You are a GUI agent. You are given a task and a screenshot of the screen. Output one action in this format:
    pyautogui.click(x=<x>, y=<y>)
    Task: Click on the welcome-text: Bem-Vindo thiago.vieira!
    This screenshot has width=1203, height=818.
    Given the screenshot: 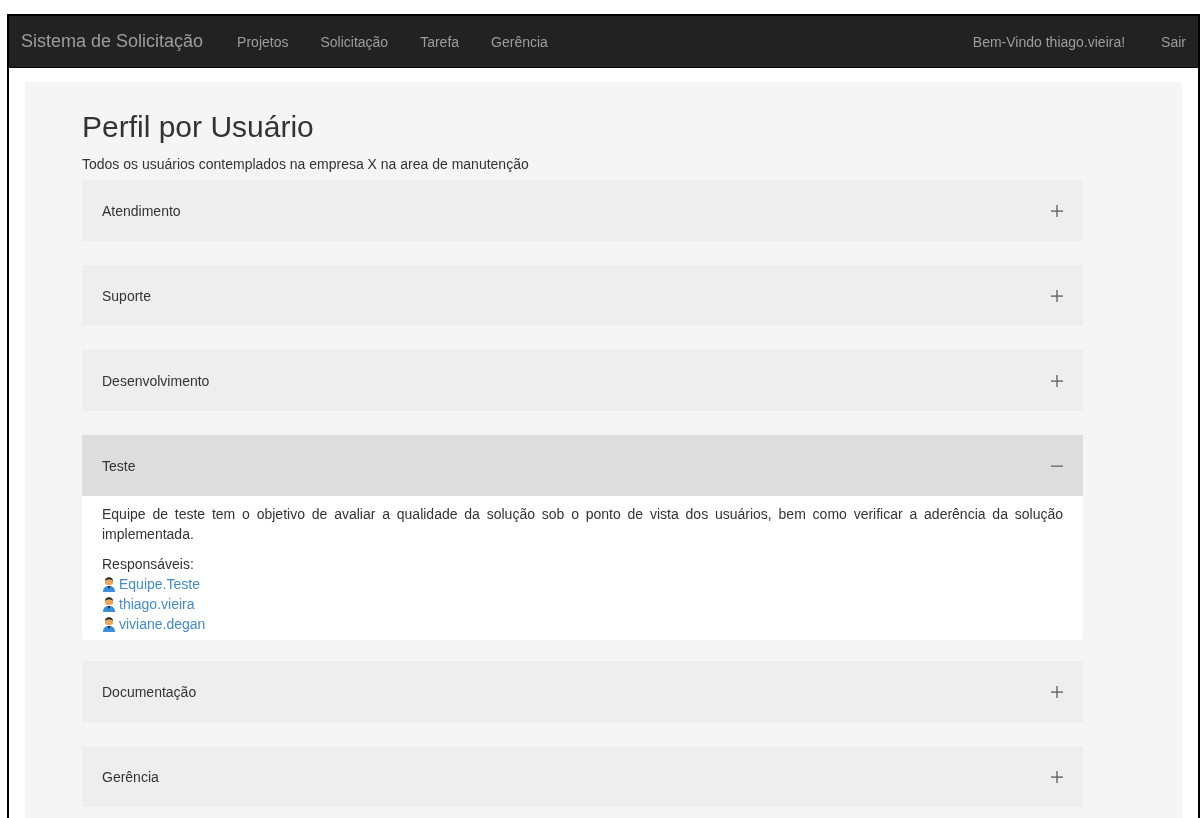 What is the action you would take?
    pyautogui.click(x=1049, y=41)
    